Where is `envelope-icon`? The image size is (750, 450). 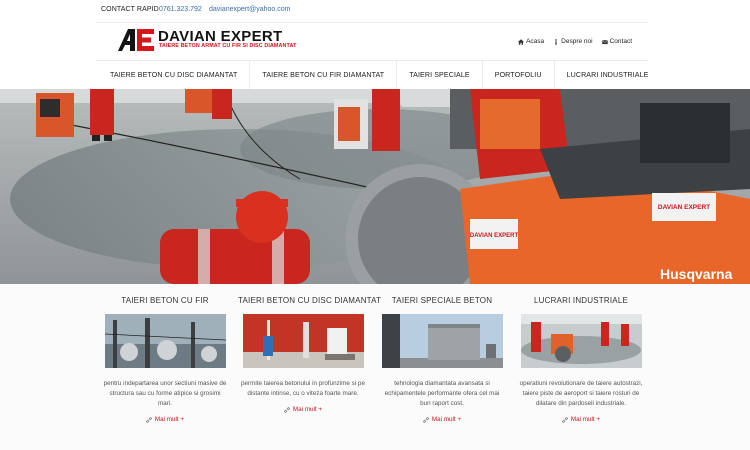
envelope-icon is located at coordinates (604, 41).